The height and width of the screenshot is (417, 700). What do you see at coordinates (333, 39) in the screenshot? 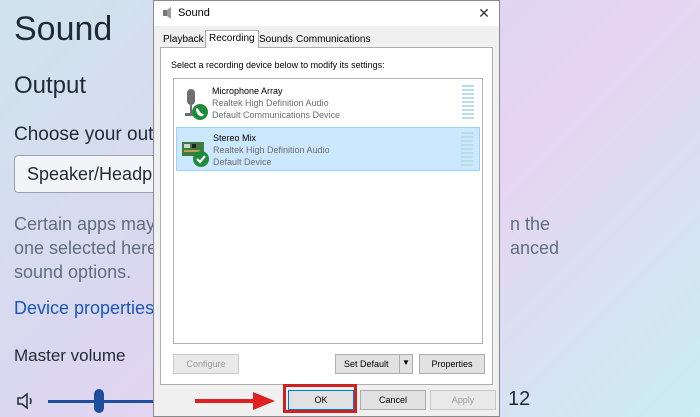
I see `tab-communications: Communications` at bounding box center [333, 39].